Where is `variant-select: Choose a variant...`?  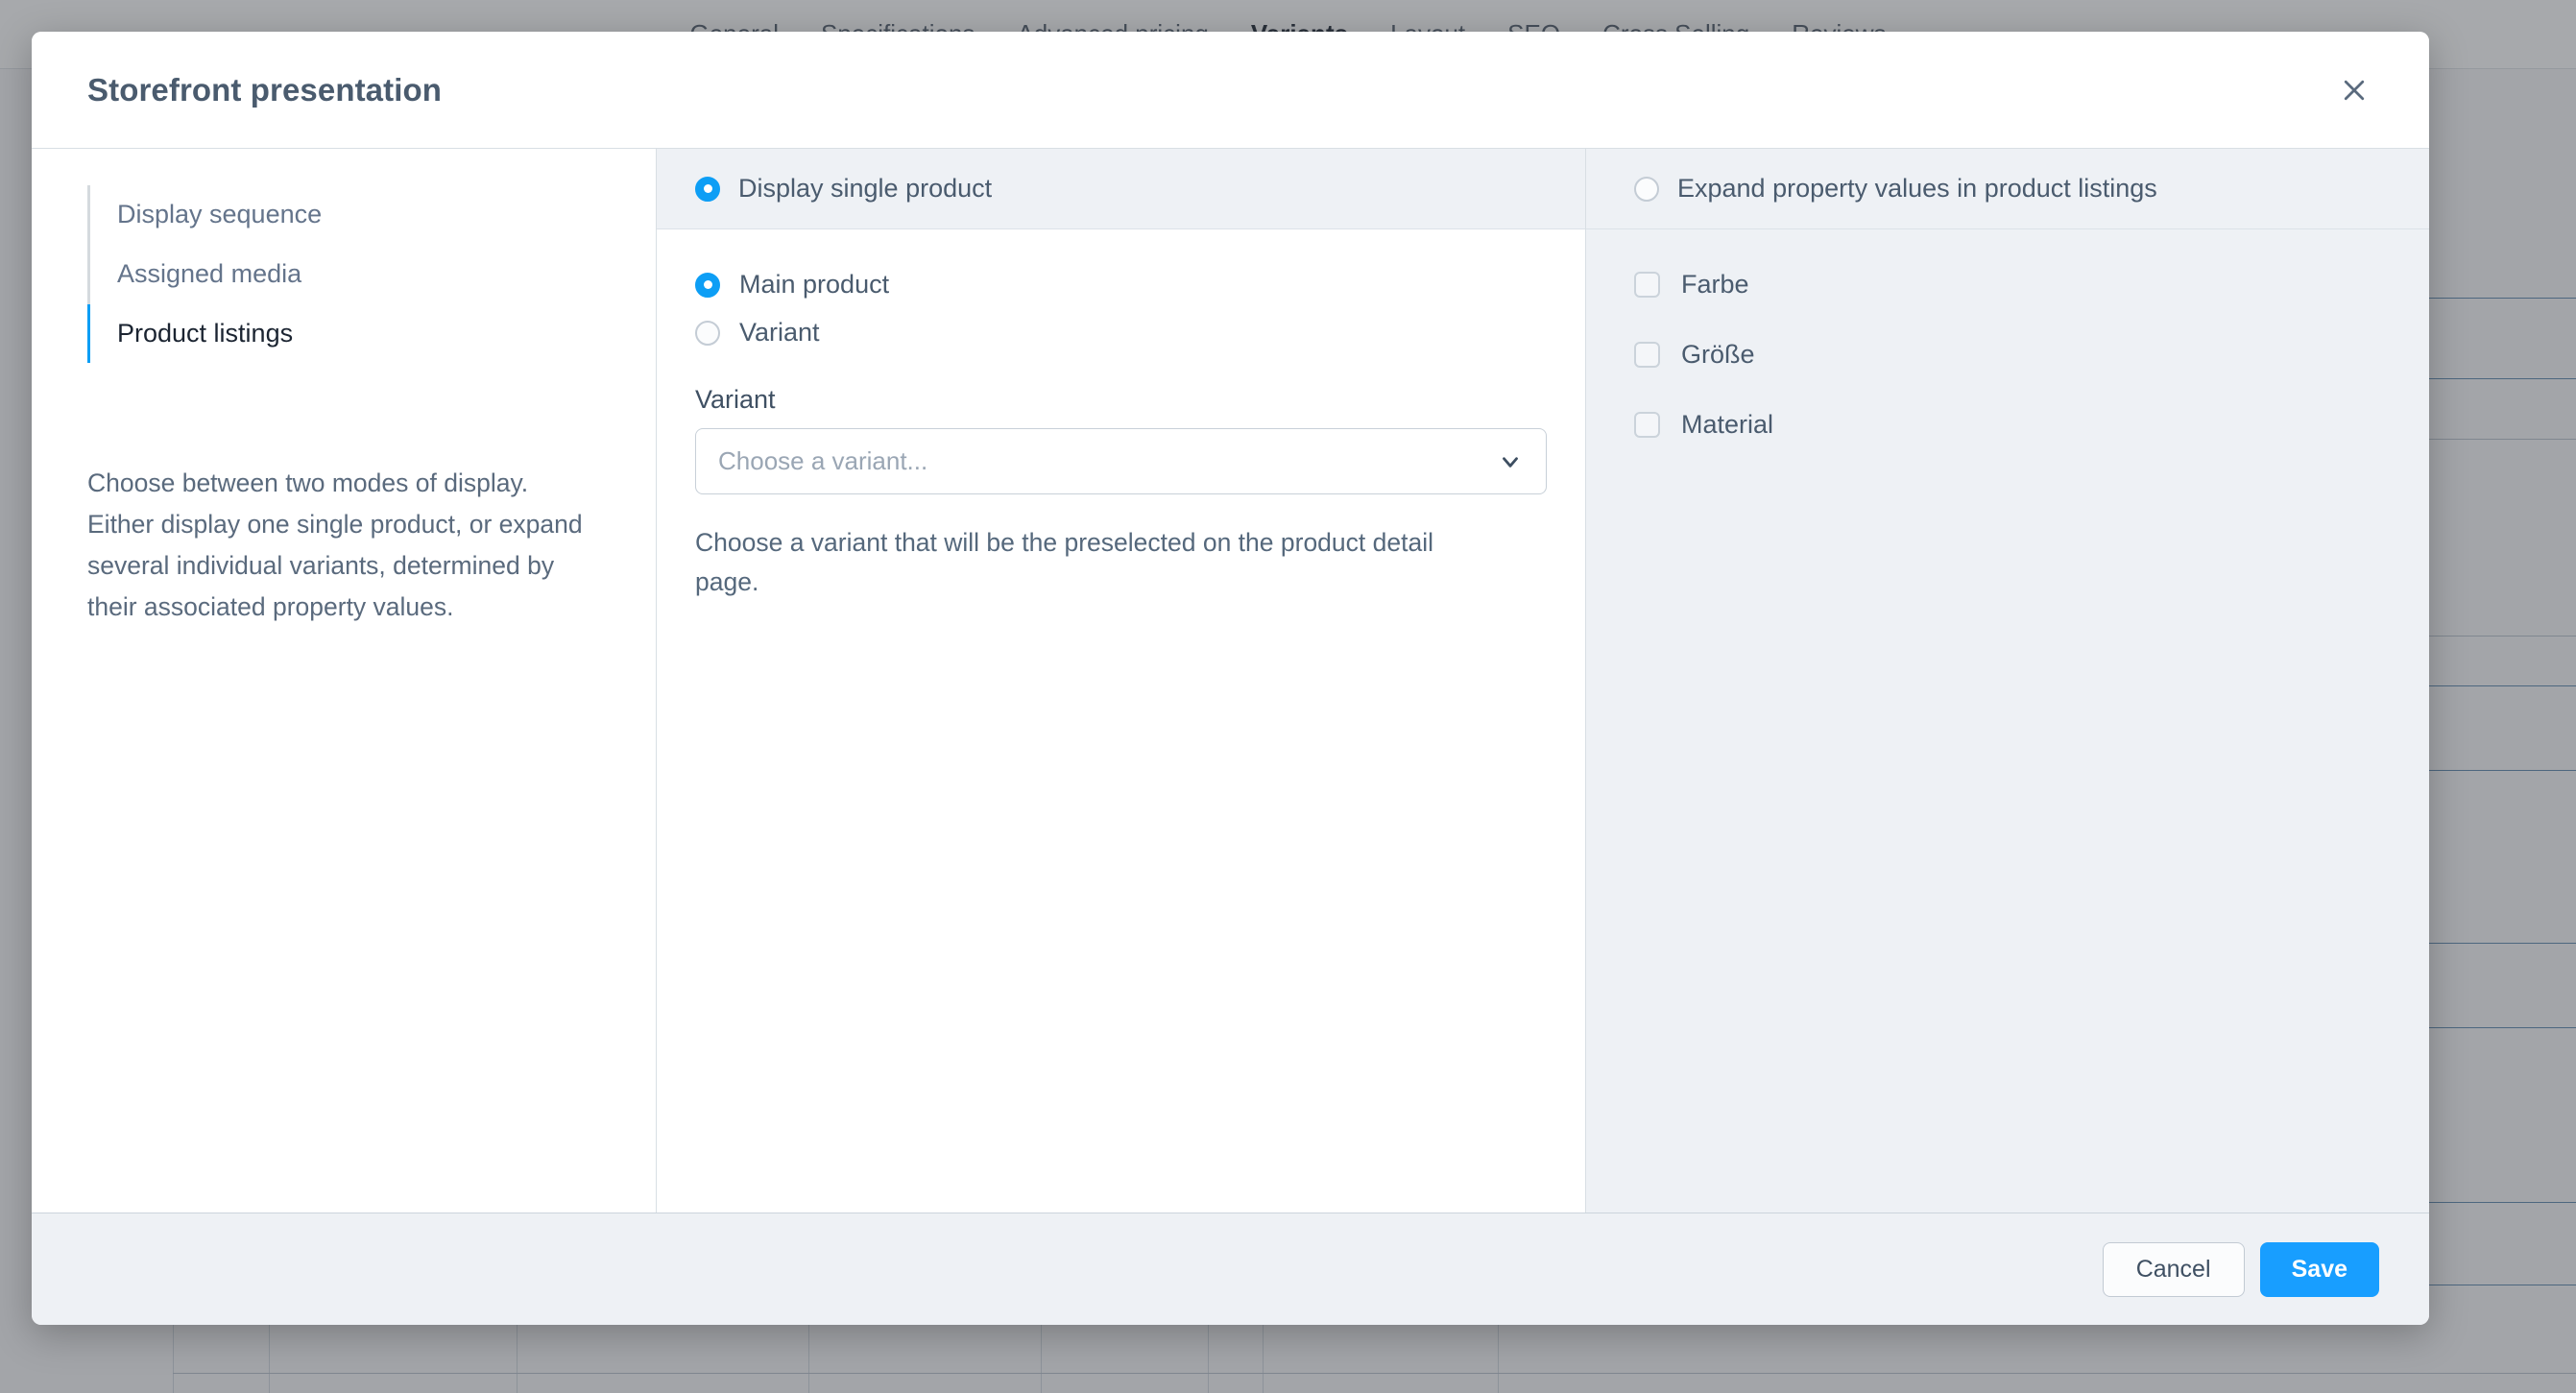
variant-select: Choose a variant... is located at coordinates (1121, 461).